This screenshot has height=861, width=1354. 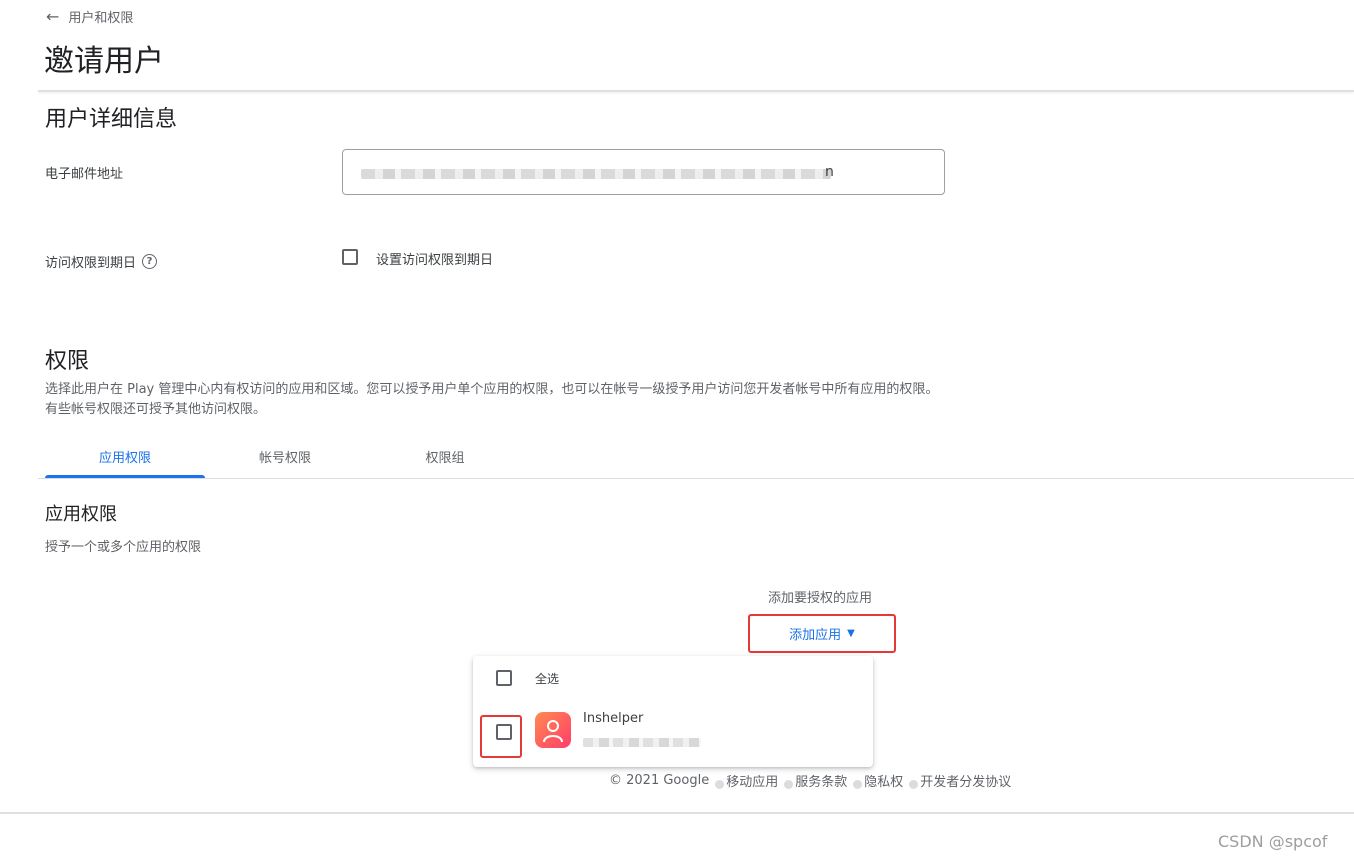 What do you see at coordinates (613, 718) in the screenshot?
I see `app-name: Inshelper` at bounding box center [613, 718].